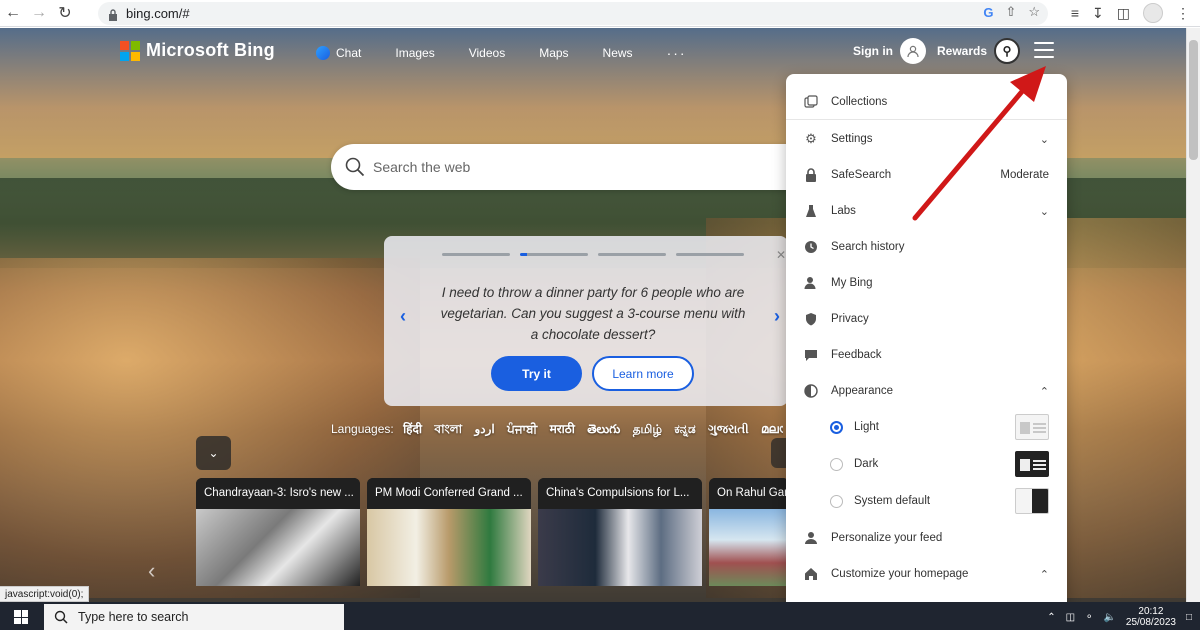 The width and height of the screenshot is (1200, 630). What do you see at coordinates (1044, 50) in the screenshot?
I see `hamburger-menu-icon` at bounding box center [1044, 50].